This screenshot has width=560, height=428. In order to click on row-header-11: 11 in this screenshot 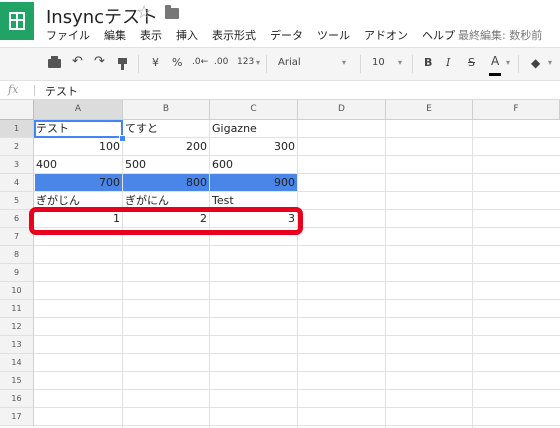, I will do `click(17, 309)`.